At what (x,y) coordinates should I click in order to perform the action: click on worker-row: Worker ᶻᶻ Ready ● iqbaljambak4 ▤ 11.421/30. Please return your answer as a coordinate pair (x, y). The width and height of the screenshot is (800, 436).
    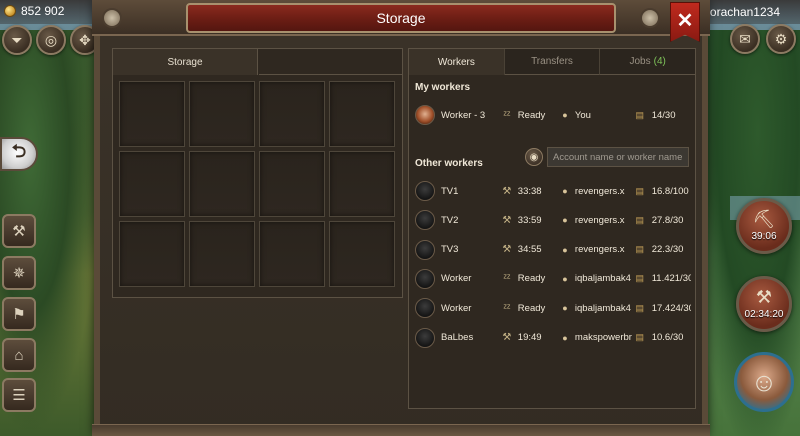
    Looking at the image, I should click on (553, 279).